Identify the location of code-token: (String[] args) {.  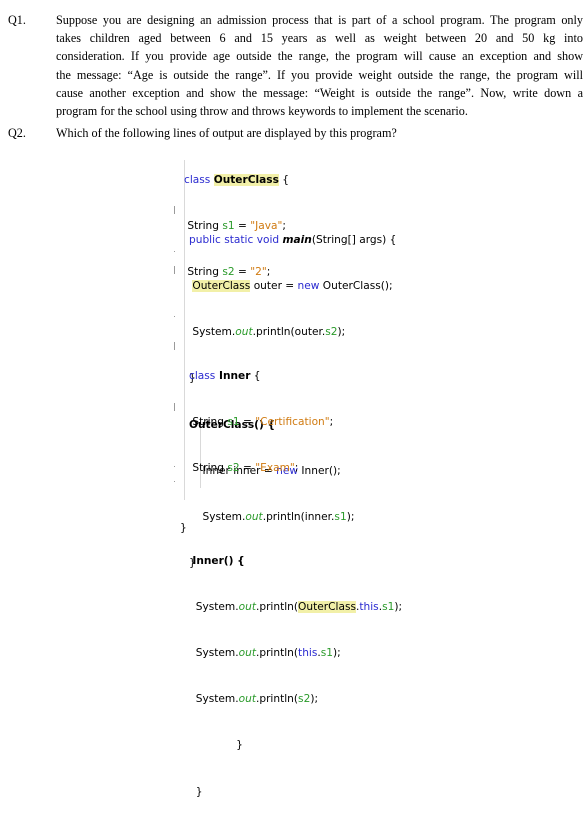
(354, 239).